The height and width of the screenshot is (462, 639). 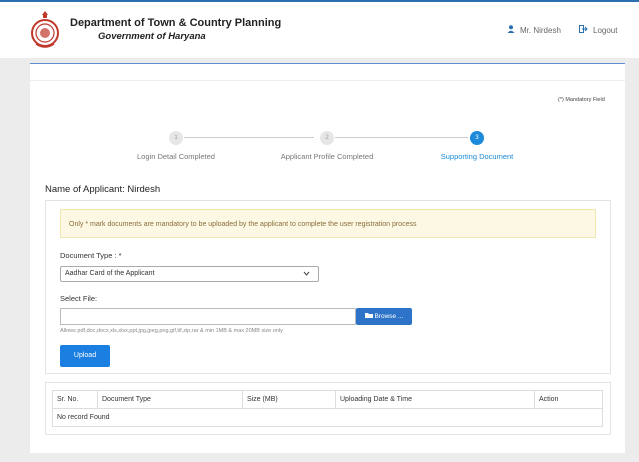 What do you see at coordinates (306, 277) in the screenshot?
I see `chevron-down-icon` at bounding box center [306, 277].